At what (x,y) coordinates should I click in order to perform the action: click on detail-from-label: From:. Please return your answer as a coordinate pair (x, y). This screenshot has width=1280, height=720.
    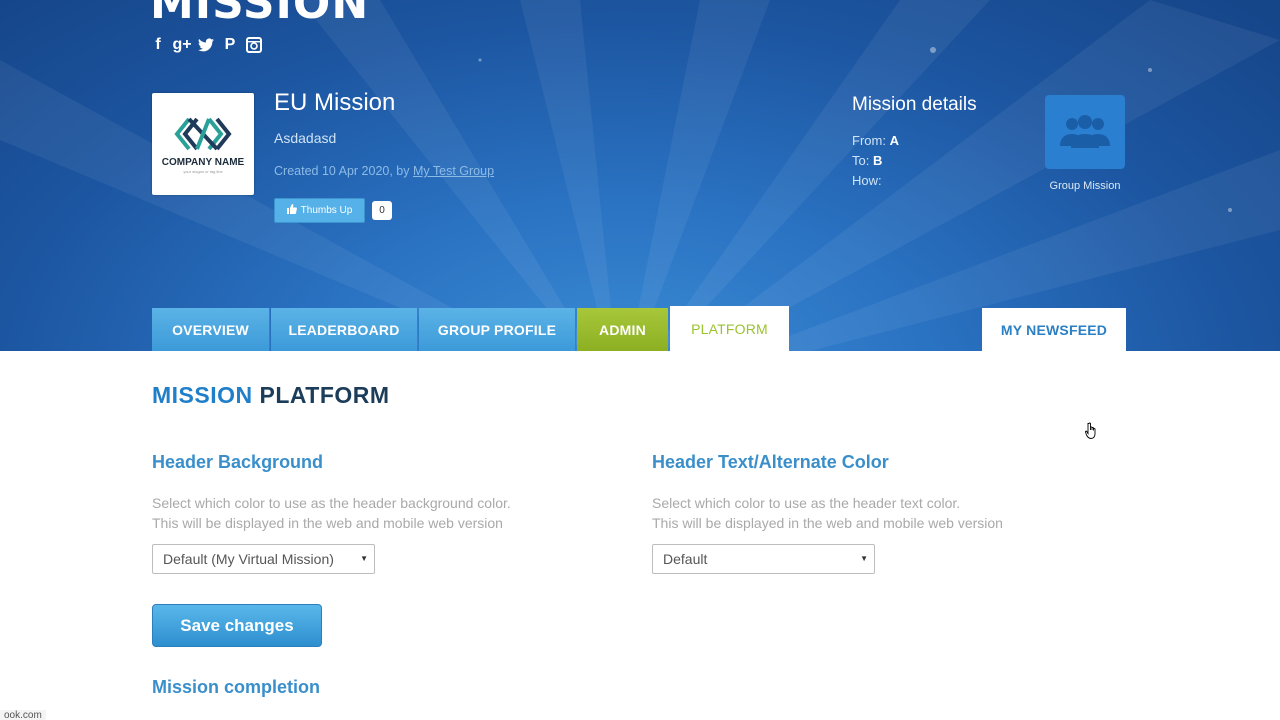
    Looking at the image, I should click on (869, 140).